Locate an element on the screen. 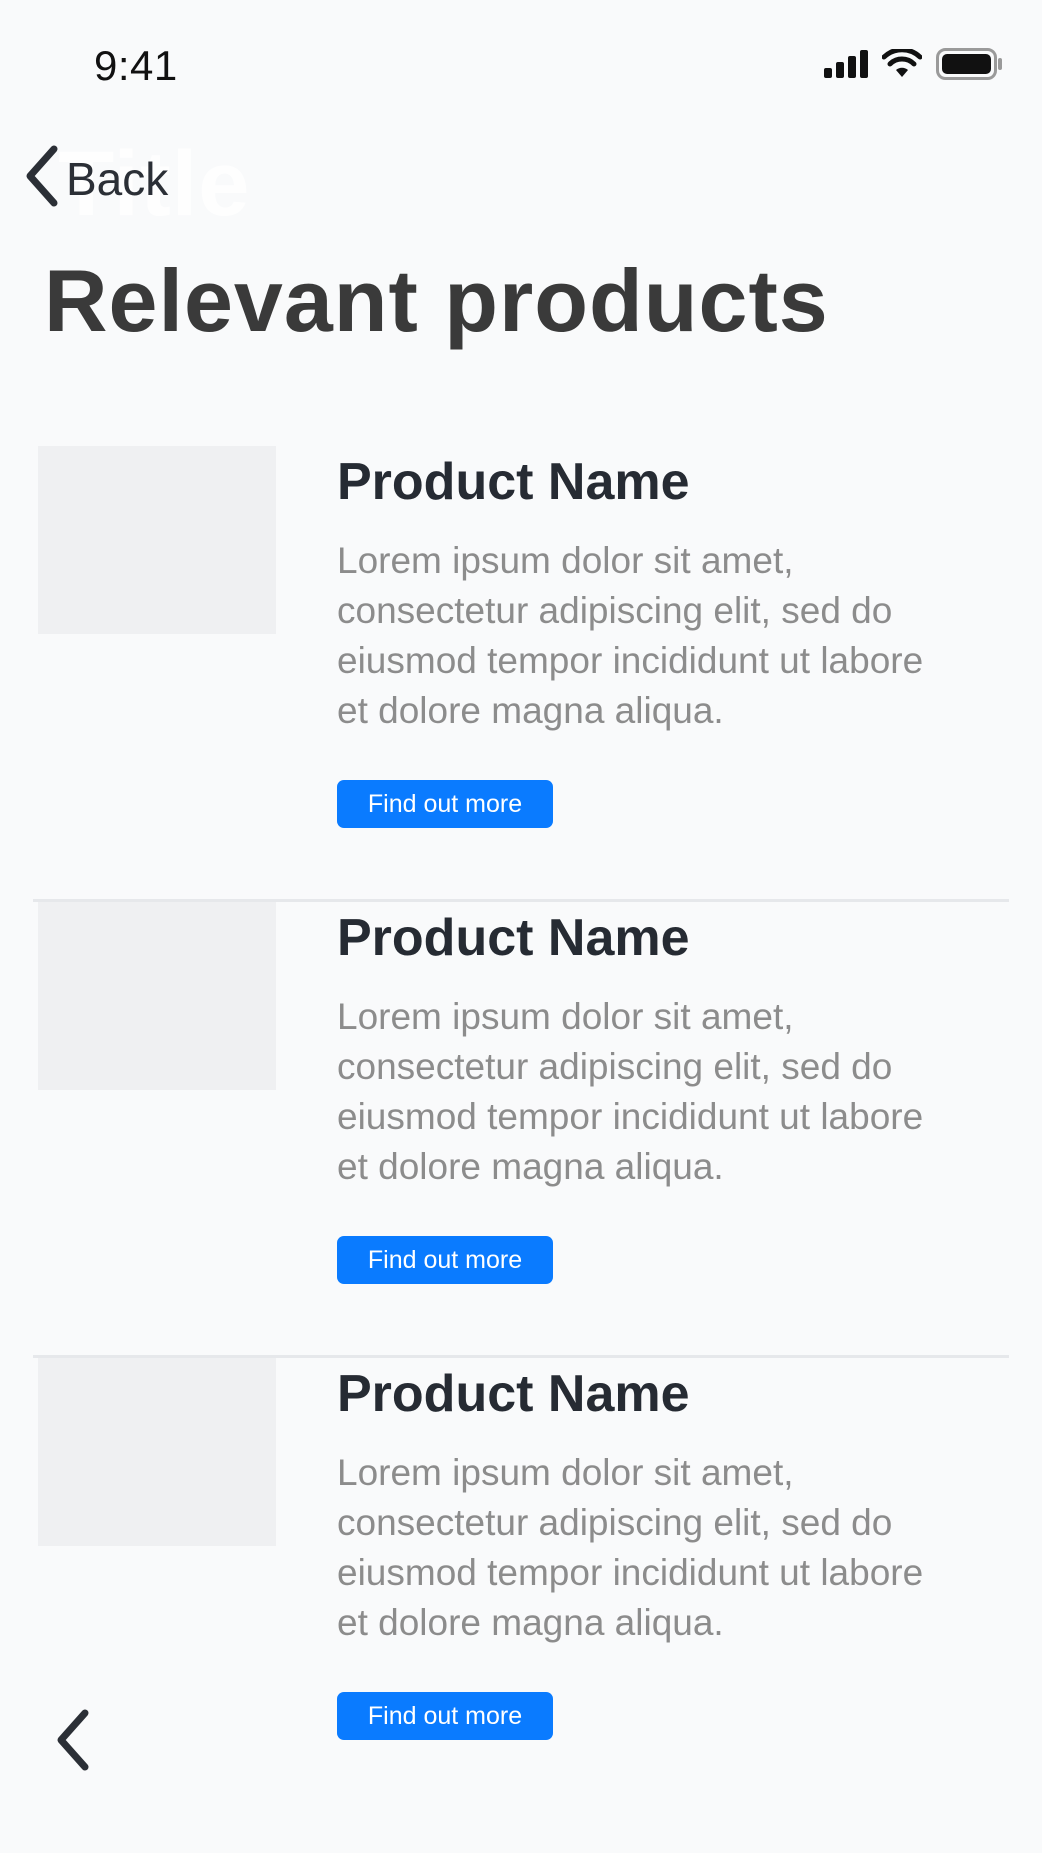  status-bar: 9:41 is located at coordinates (521, 65).